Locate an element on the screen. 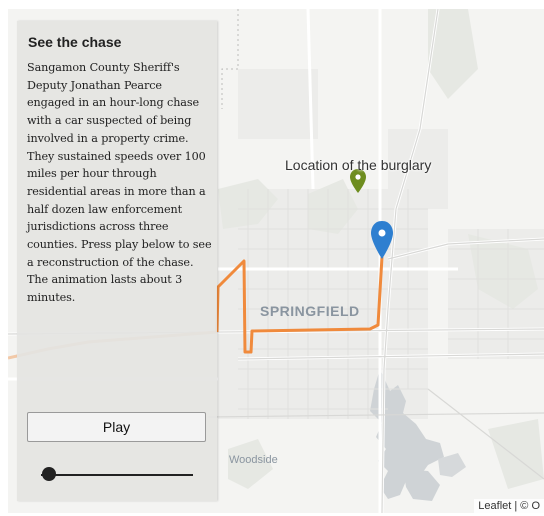 The width and height of the screenshot is (544, 516). area-label: Woodside is located at coordinates (253, 460).